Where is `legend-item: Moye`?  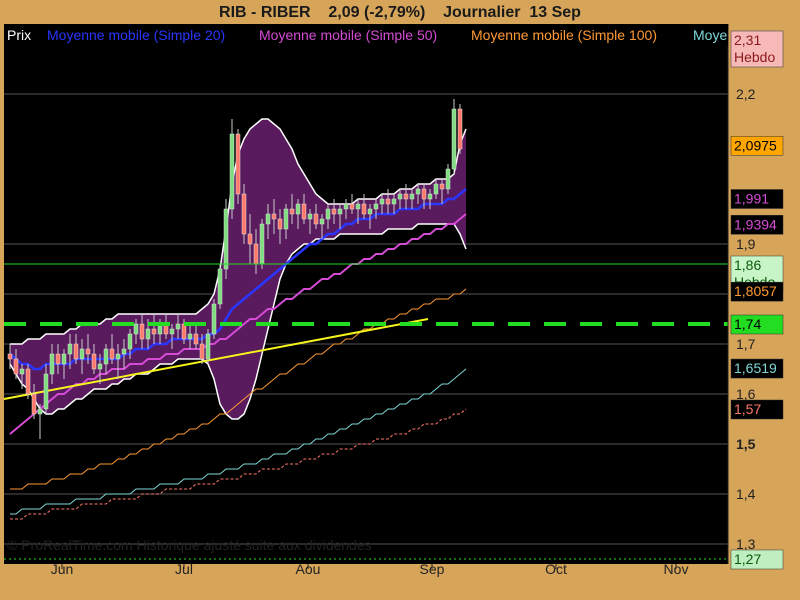
legend-item: Moye is located at coordinates (710, 35).